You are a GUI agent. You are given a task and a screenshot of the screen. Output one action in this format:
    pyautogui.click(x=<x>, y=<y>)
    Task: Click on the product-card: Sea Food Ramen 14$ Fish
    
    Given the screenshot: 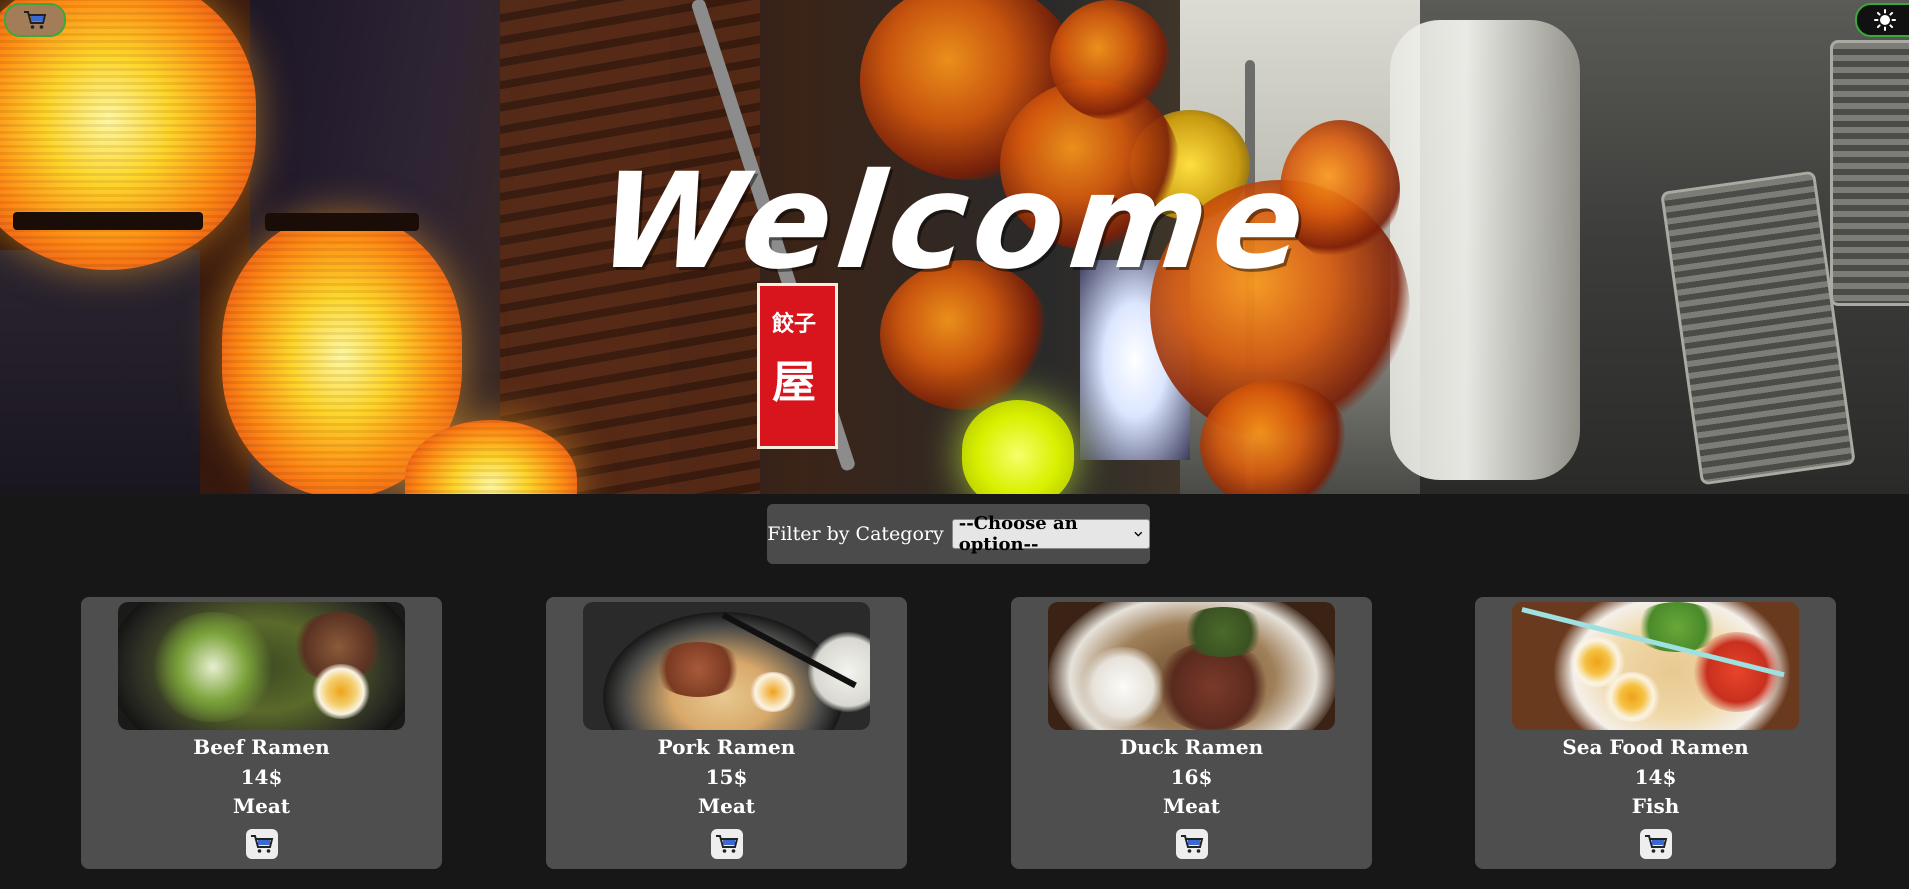 What is the action you would take?
    pyautogui.click(x=1655, y=733)
    